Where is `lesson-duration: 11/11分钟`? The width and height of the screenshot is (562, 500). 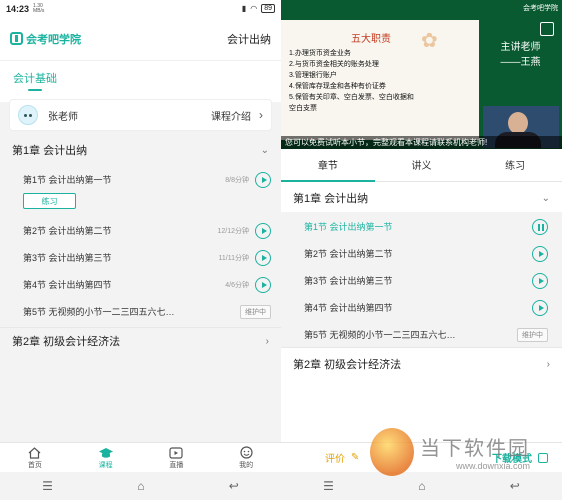 lesson-duration: 11/11分钟 is located at coordinates (233, 258).